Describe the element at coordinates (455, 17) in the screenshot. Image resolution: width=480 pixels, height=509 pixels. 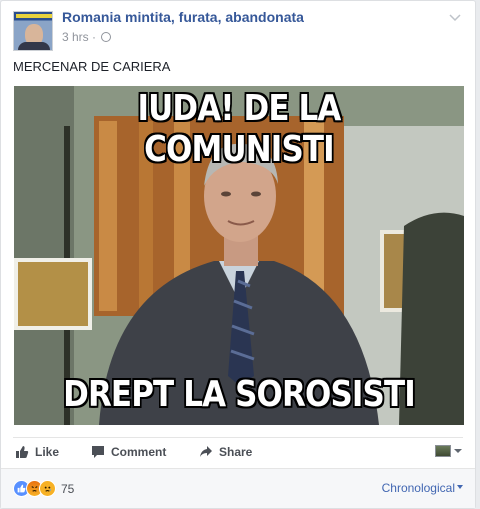
I see `chevron-down-icon` at that location.